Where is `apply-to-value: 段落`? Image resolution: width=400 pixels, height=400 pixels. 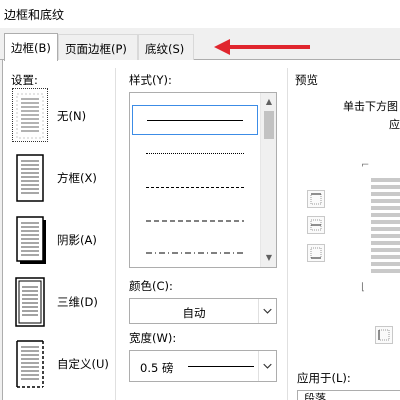
apply-to-value: 段落 is located at coordinates (315, 396).